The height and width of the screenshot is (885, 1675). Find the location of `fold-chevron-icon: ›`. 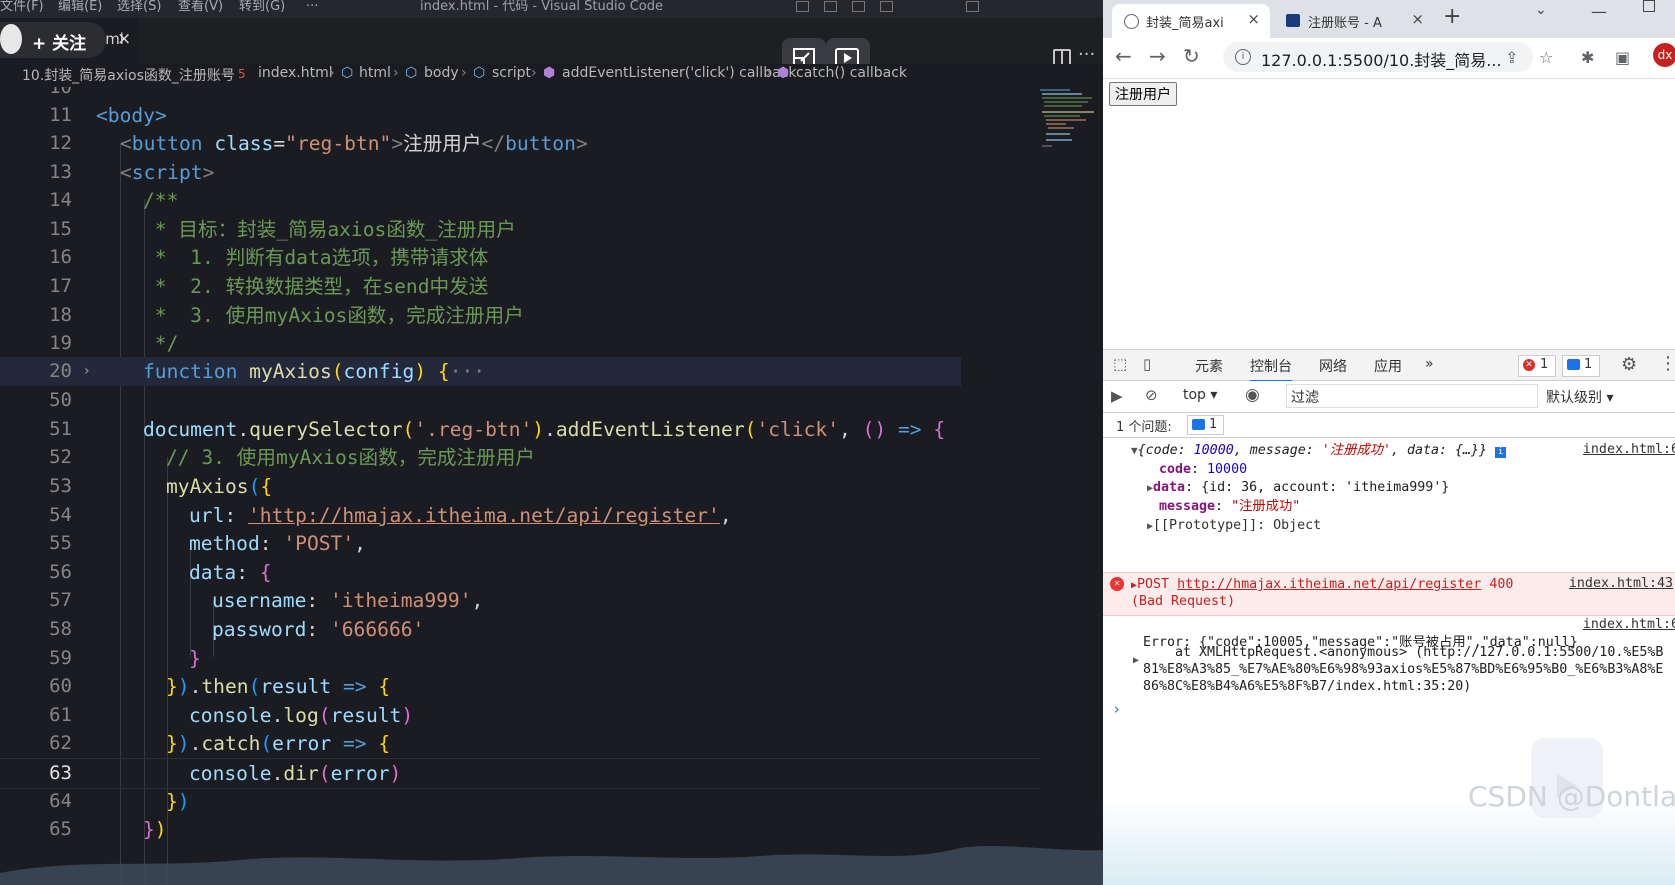

fold-chevron-icon: › is located at coordinates (87, 371).